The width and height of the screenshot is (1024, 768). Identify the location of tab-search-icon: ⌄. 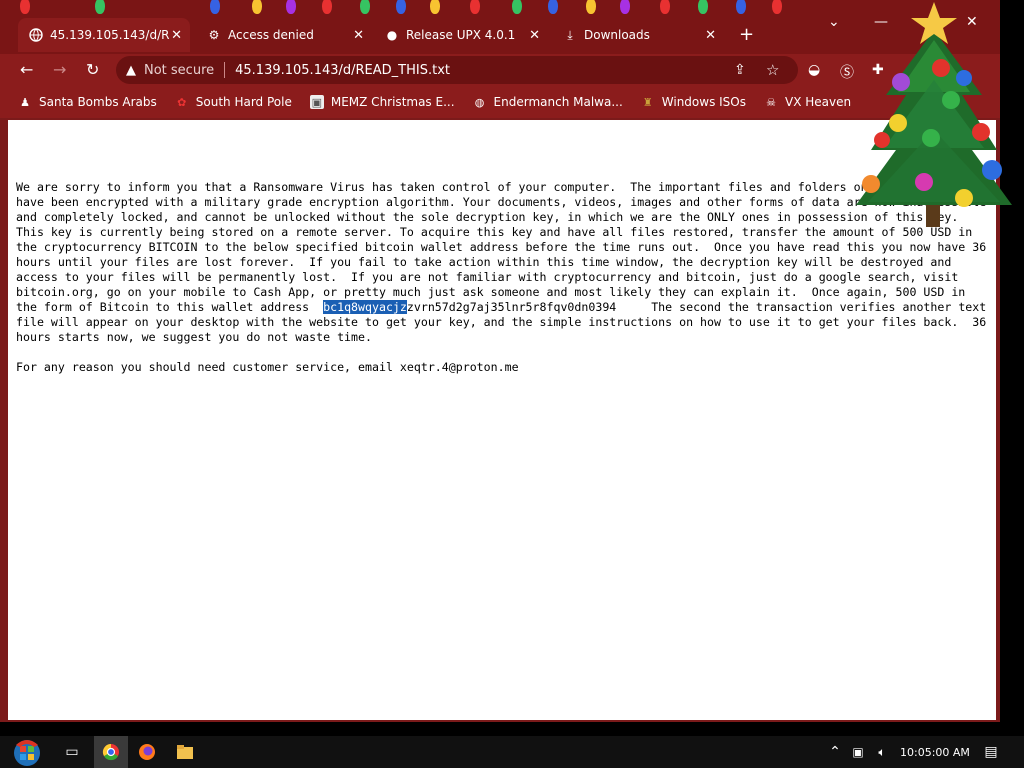
(834, 22).